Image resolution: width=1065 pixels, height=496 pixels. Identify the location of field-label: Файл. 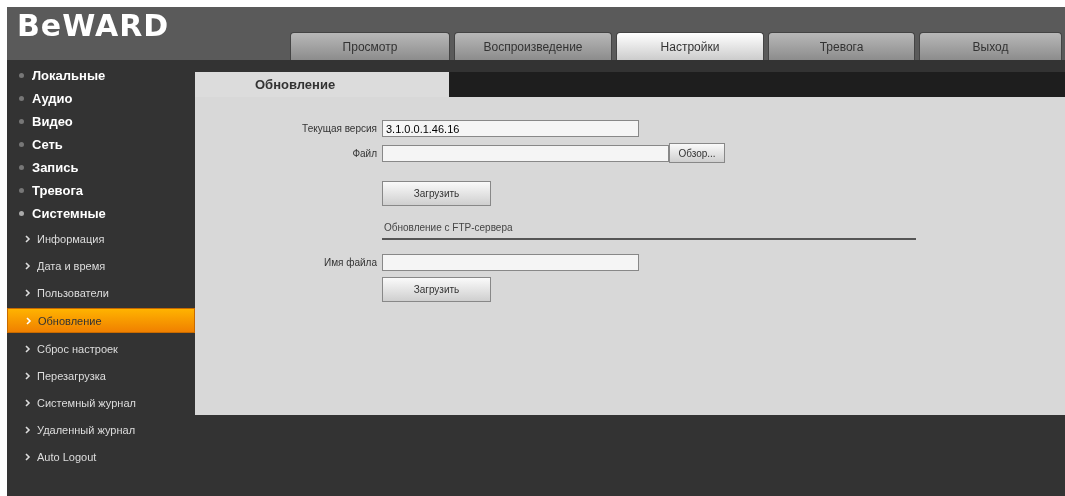
(364, 153).